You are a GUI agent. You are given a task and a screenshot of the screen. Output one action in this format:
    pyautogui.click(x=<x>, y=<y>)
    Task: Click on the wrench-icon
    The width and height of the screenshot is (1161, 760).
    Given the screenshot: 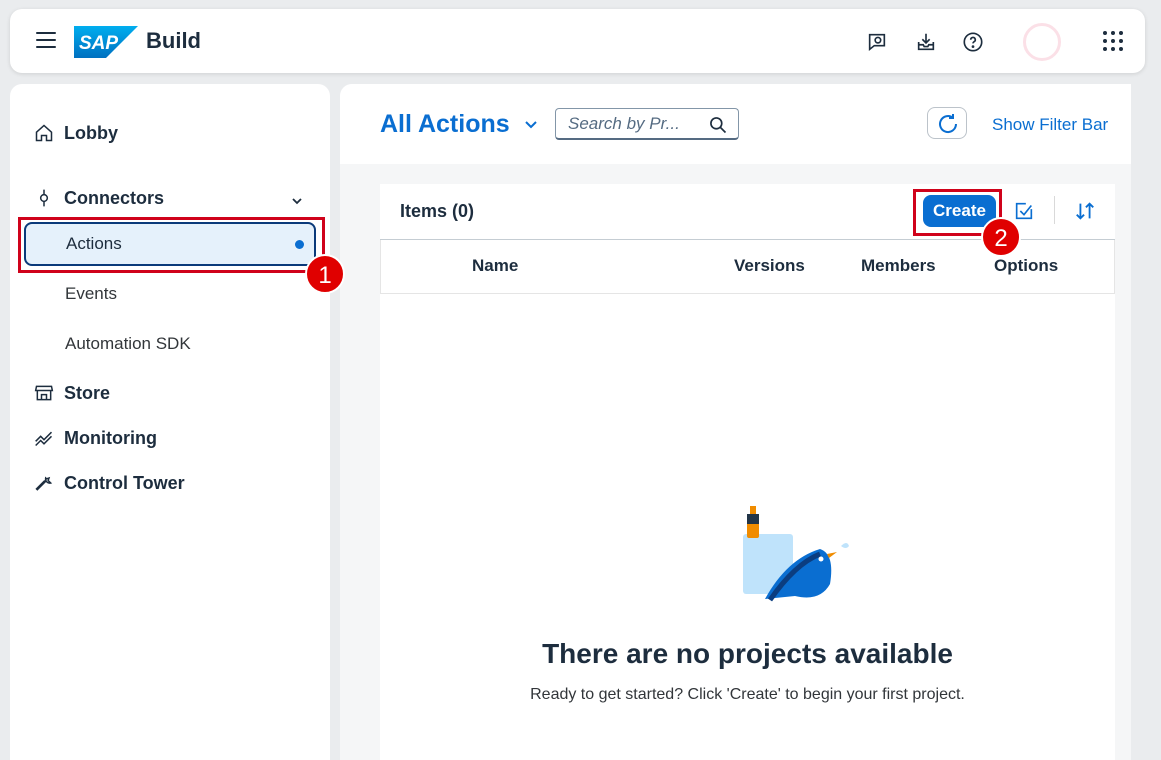 What is the action you would take?
    pyautogui.click(x=44, y=483)
    